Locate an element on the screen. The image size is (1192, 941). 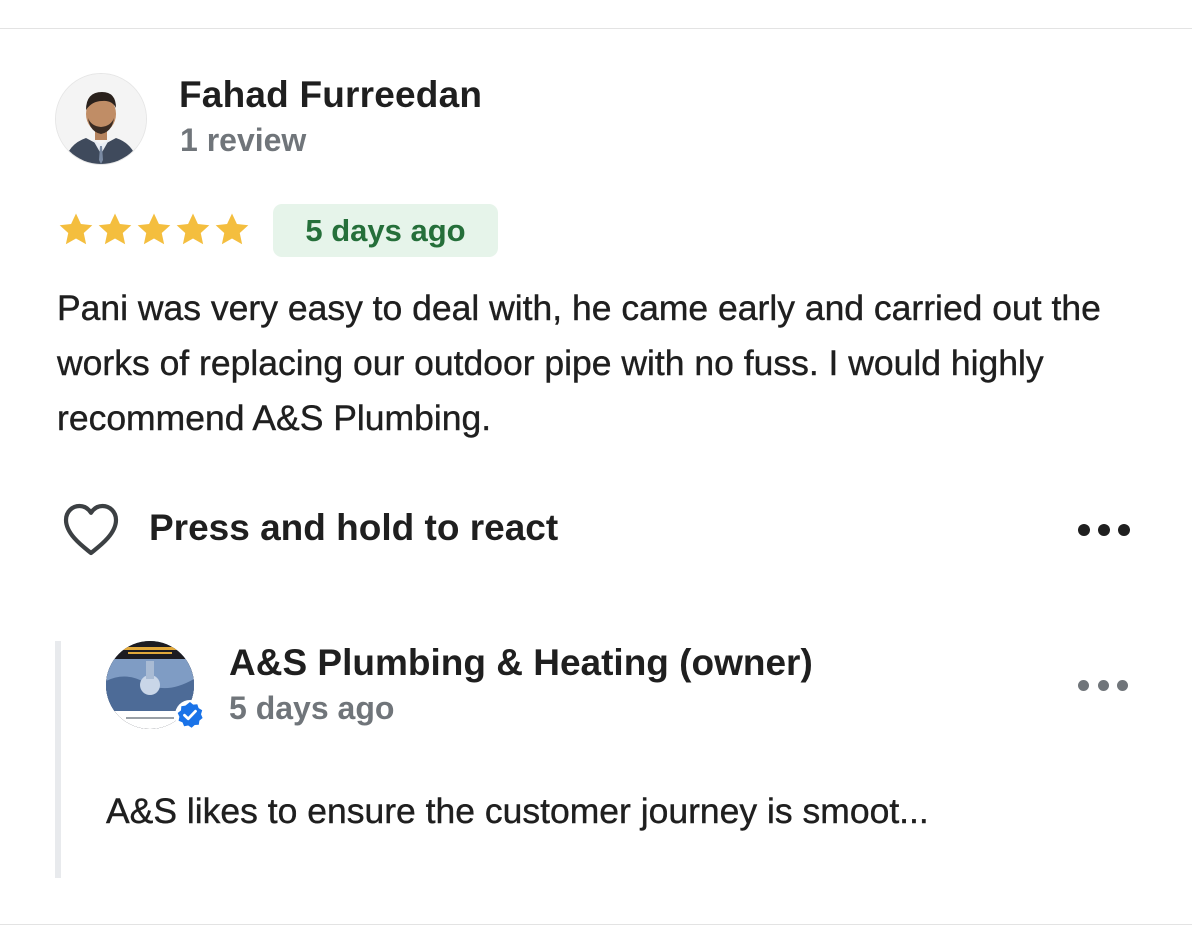
heart-outline-icon is located at coordinates (91, 530).